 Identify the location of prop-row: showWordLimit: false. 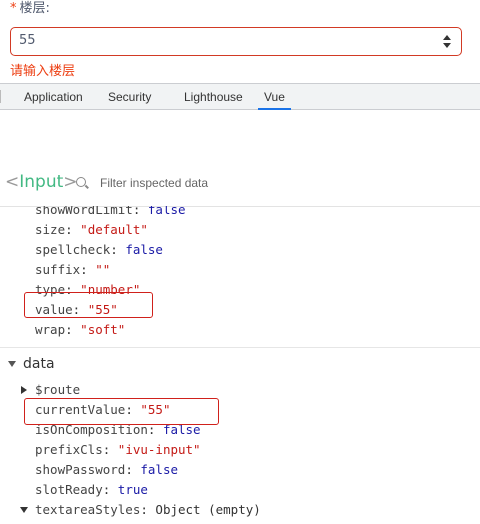
(110, 213).